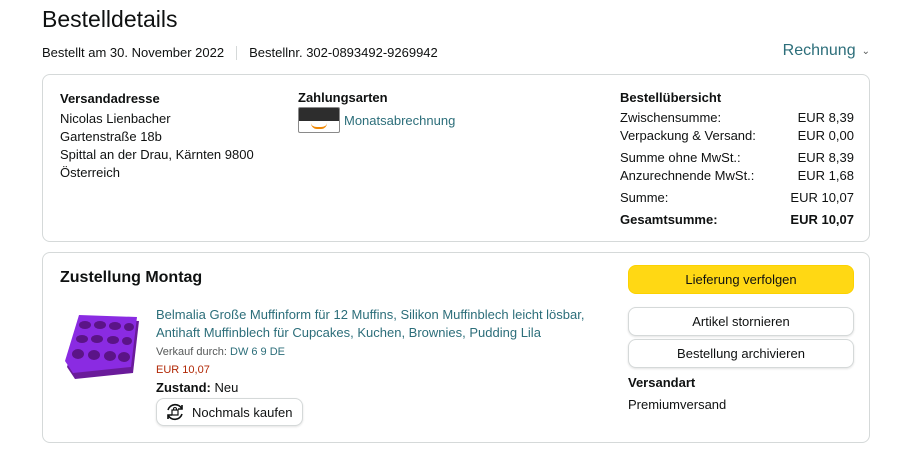 The image size is (906, 454). Describe the element at coordinates (175, 412) in the screenshot. I see `buy-again-icon` at that location.